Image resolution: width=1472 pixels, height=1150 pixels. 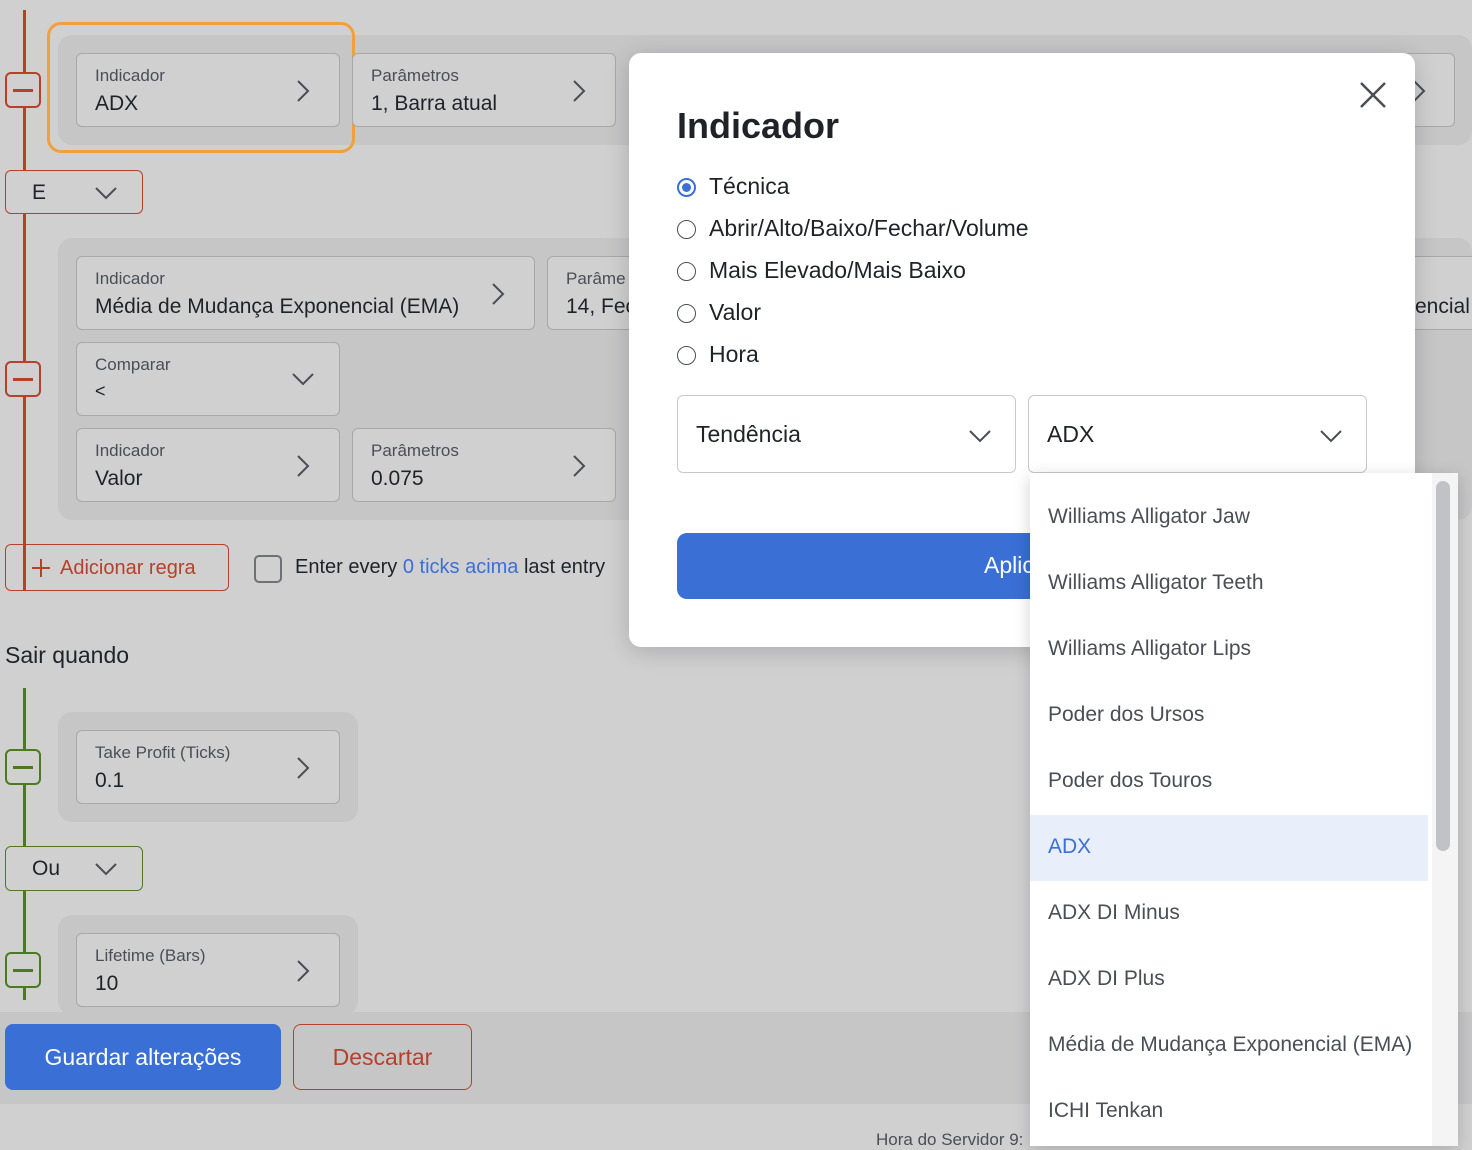 What do you see at coordinates (130, 75) in the screenshot?
I see `indicator-field-1-label: Indicador` at bounding box center [130, 75].